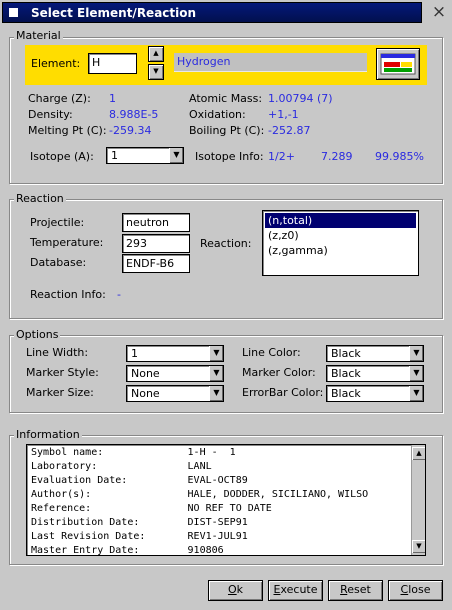 The width and height of the screenshot is (452, 610). I want to click on material-legend: Material, so click(38, 35).